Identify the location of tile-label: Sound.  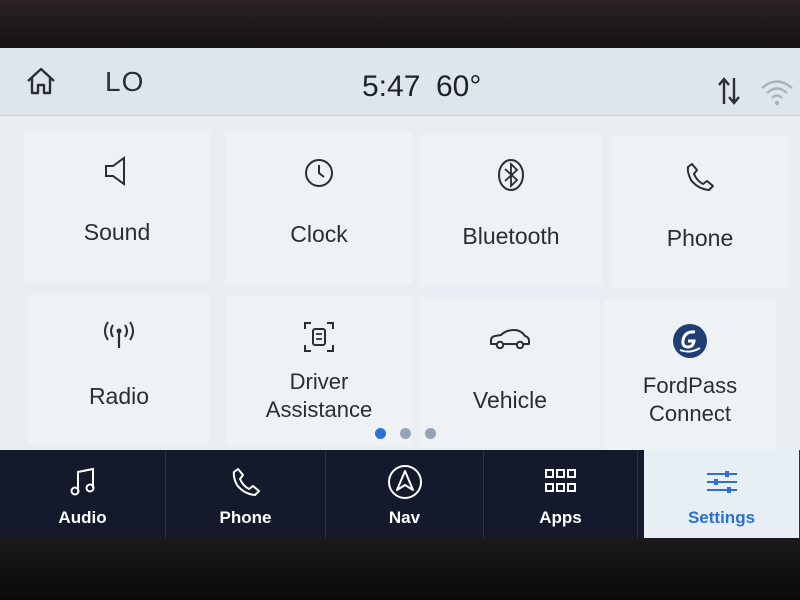
(117, 232).